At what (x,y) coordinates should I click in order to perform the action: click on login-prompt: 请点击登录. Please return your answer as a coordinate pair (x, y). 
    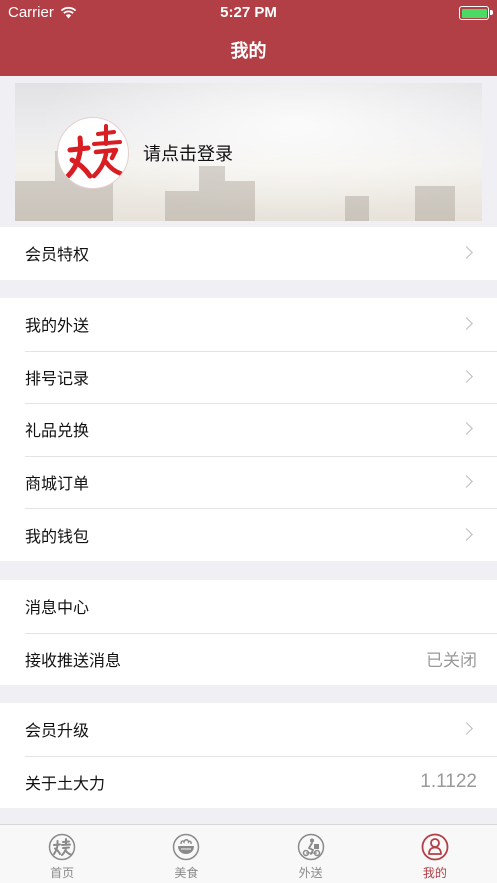
    Looking at the image, I should click on (188, 153).